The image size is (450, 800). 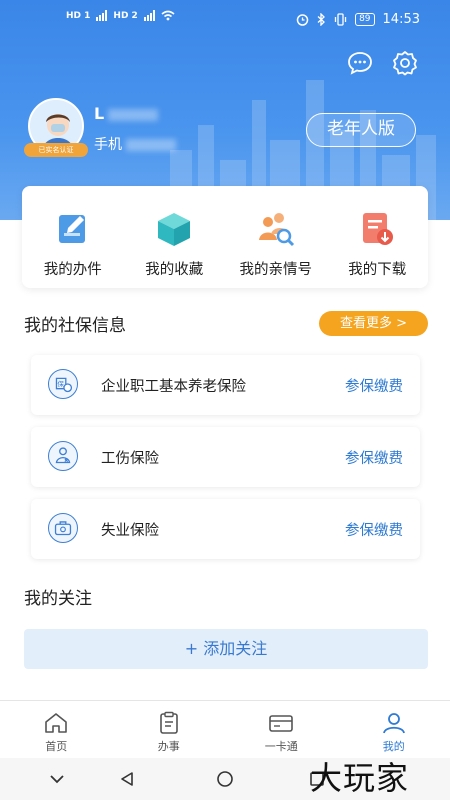 I want to click on signal-icon, so click(x=102, y=15).